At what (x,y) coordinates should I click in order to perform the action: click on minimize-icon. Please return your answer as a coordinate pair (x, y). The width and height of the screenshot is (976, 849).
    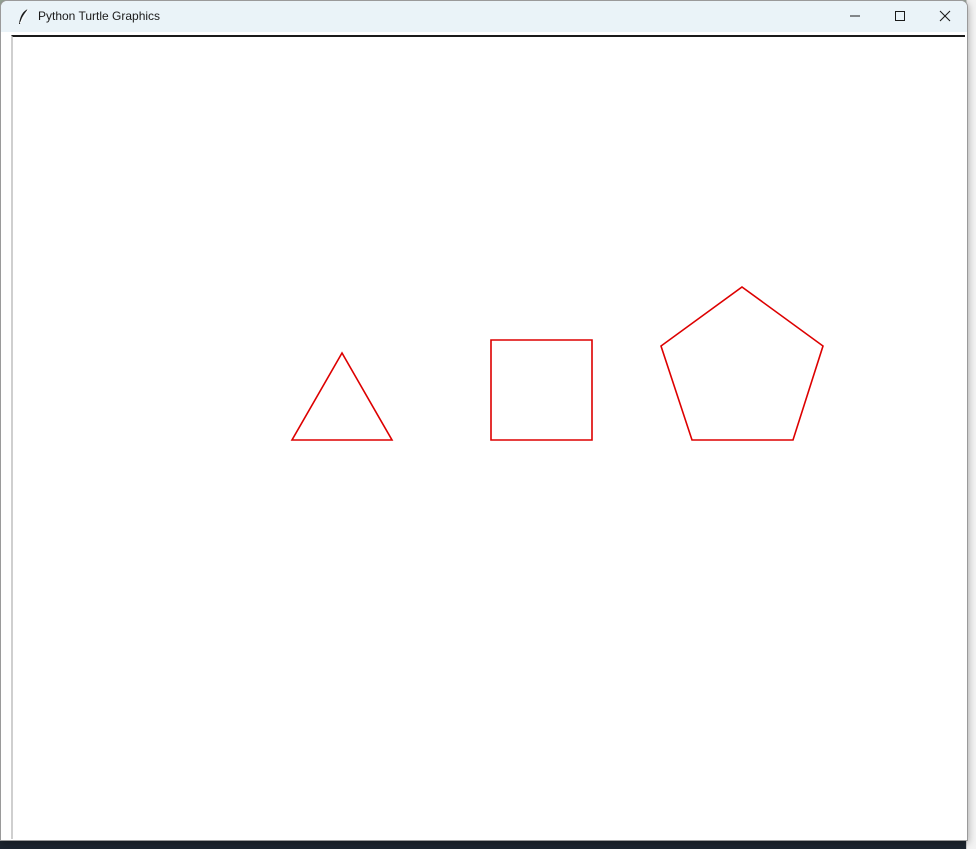
    Looking at the image, I should click on (855, 16).